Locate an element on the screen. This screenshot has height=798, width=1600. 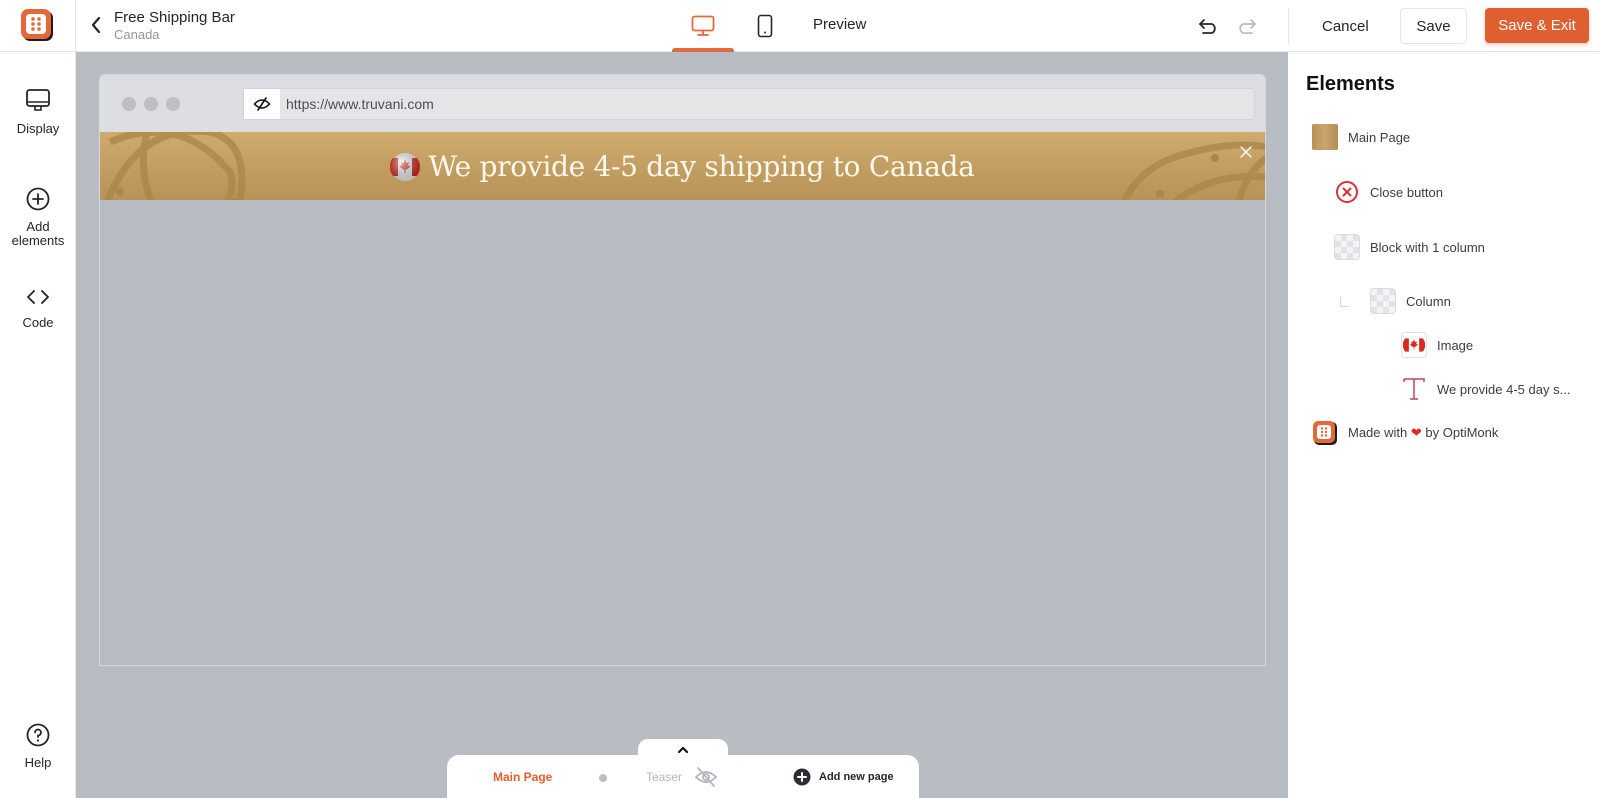
page-swatch-icon is located at coordinates (1325, 137).